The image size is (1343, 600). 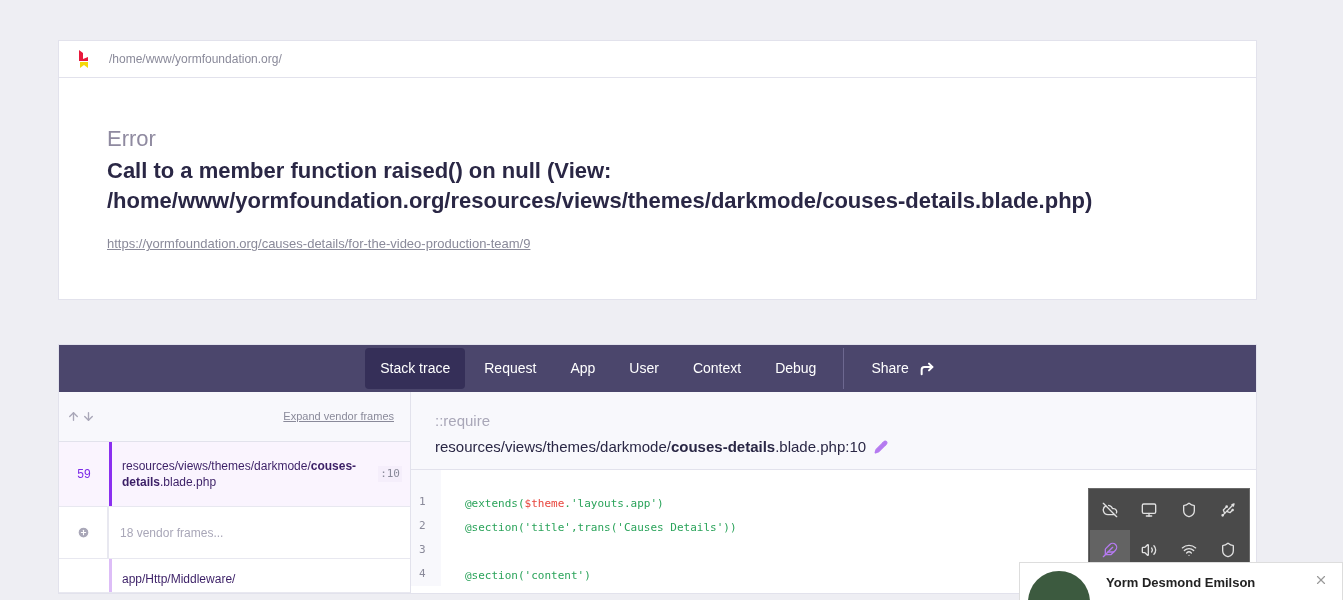 I want to click on tab: Request, so click(x=510, y=368).